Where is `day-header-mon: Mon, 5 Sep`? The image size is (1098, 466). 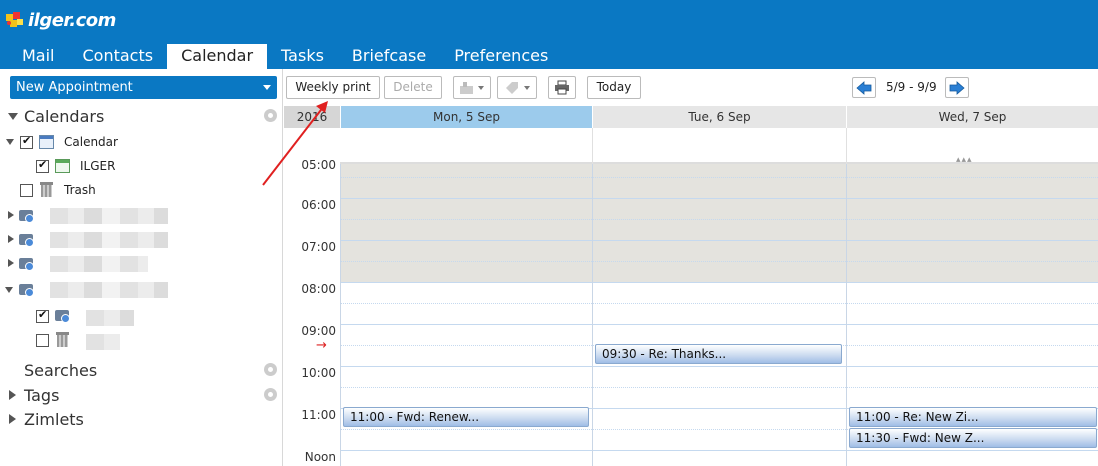
day-header-mon: Mon, 5 Sep is located at coordinates (466, 117).